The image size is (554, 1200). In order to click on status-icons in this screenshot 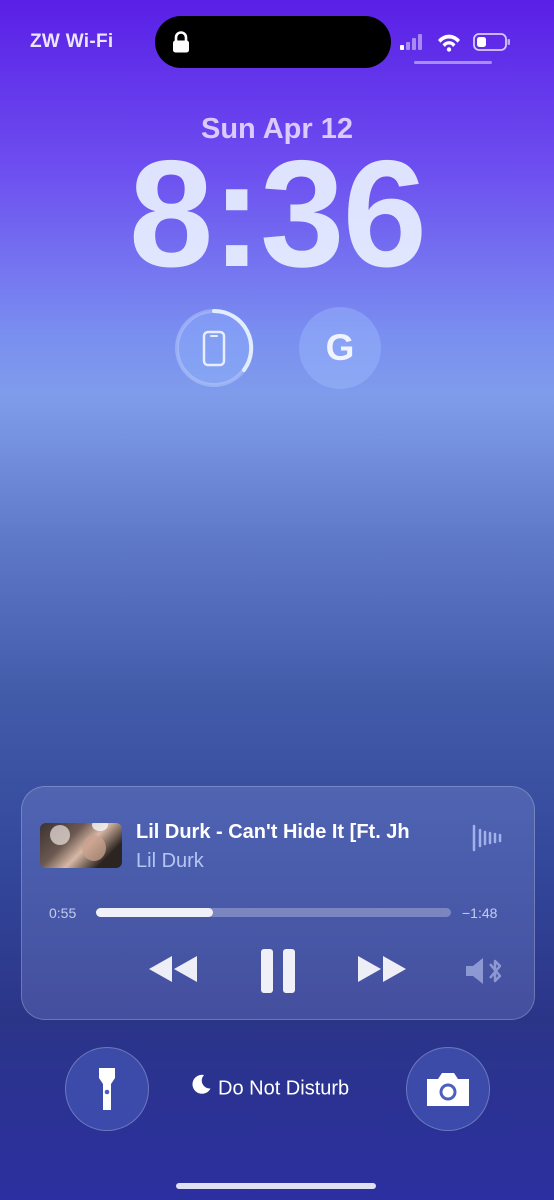, I will do `click(455, 41)`.